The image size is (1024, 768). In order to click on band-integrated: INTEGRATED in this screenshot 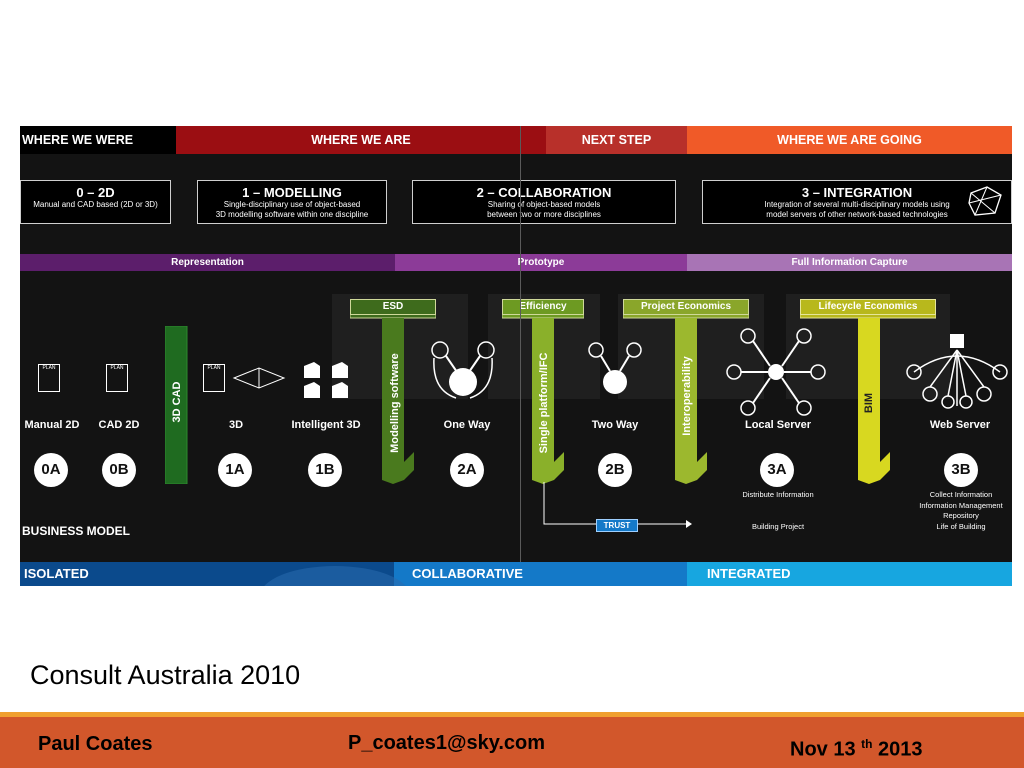, I will do `click(849, 574)`.